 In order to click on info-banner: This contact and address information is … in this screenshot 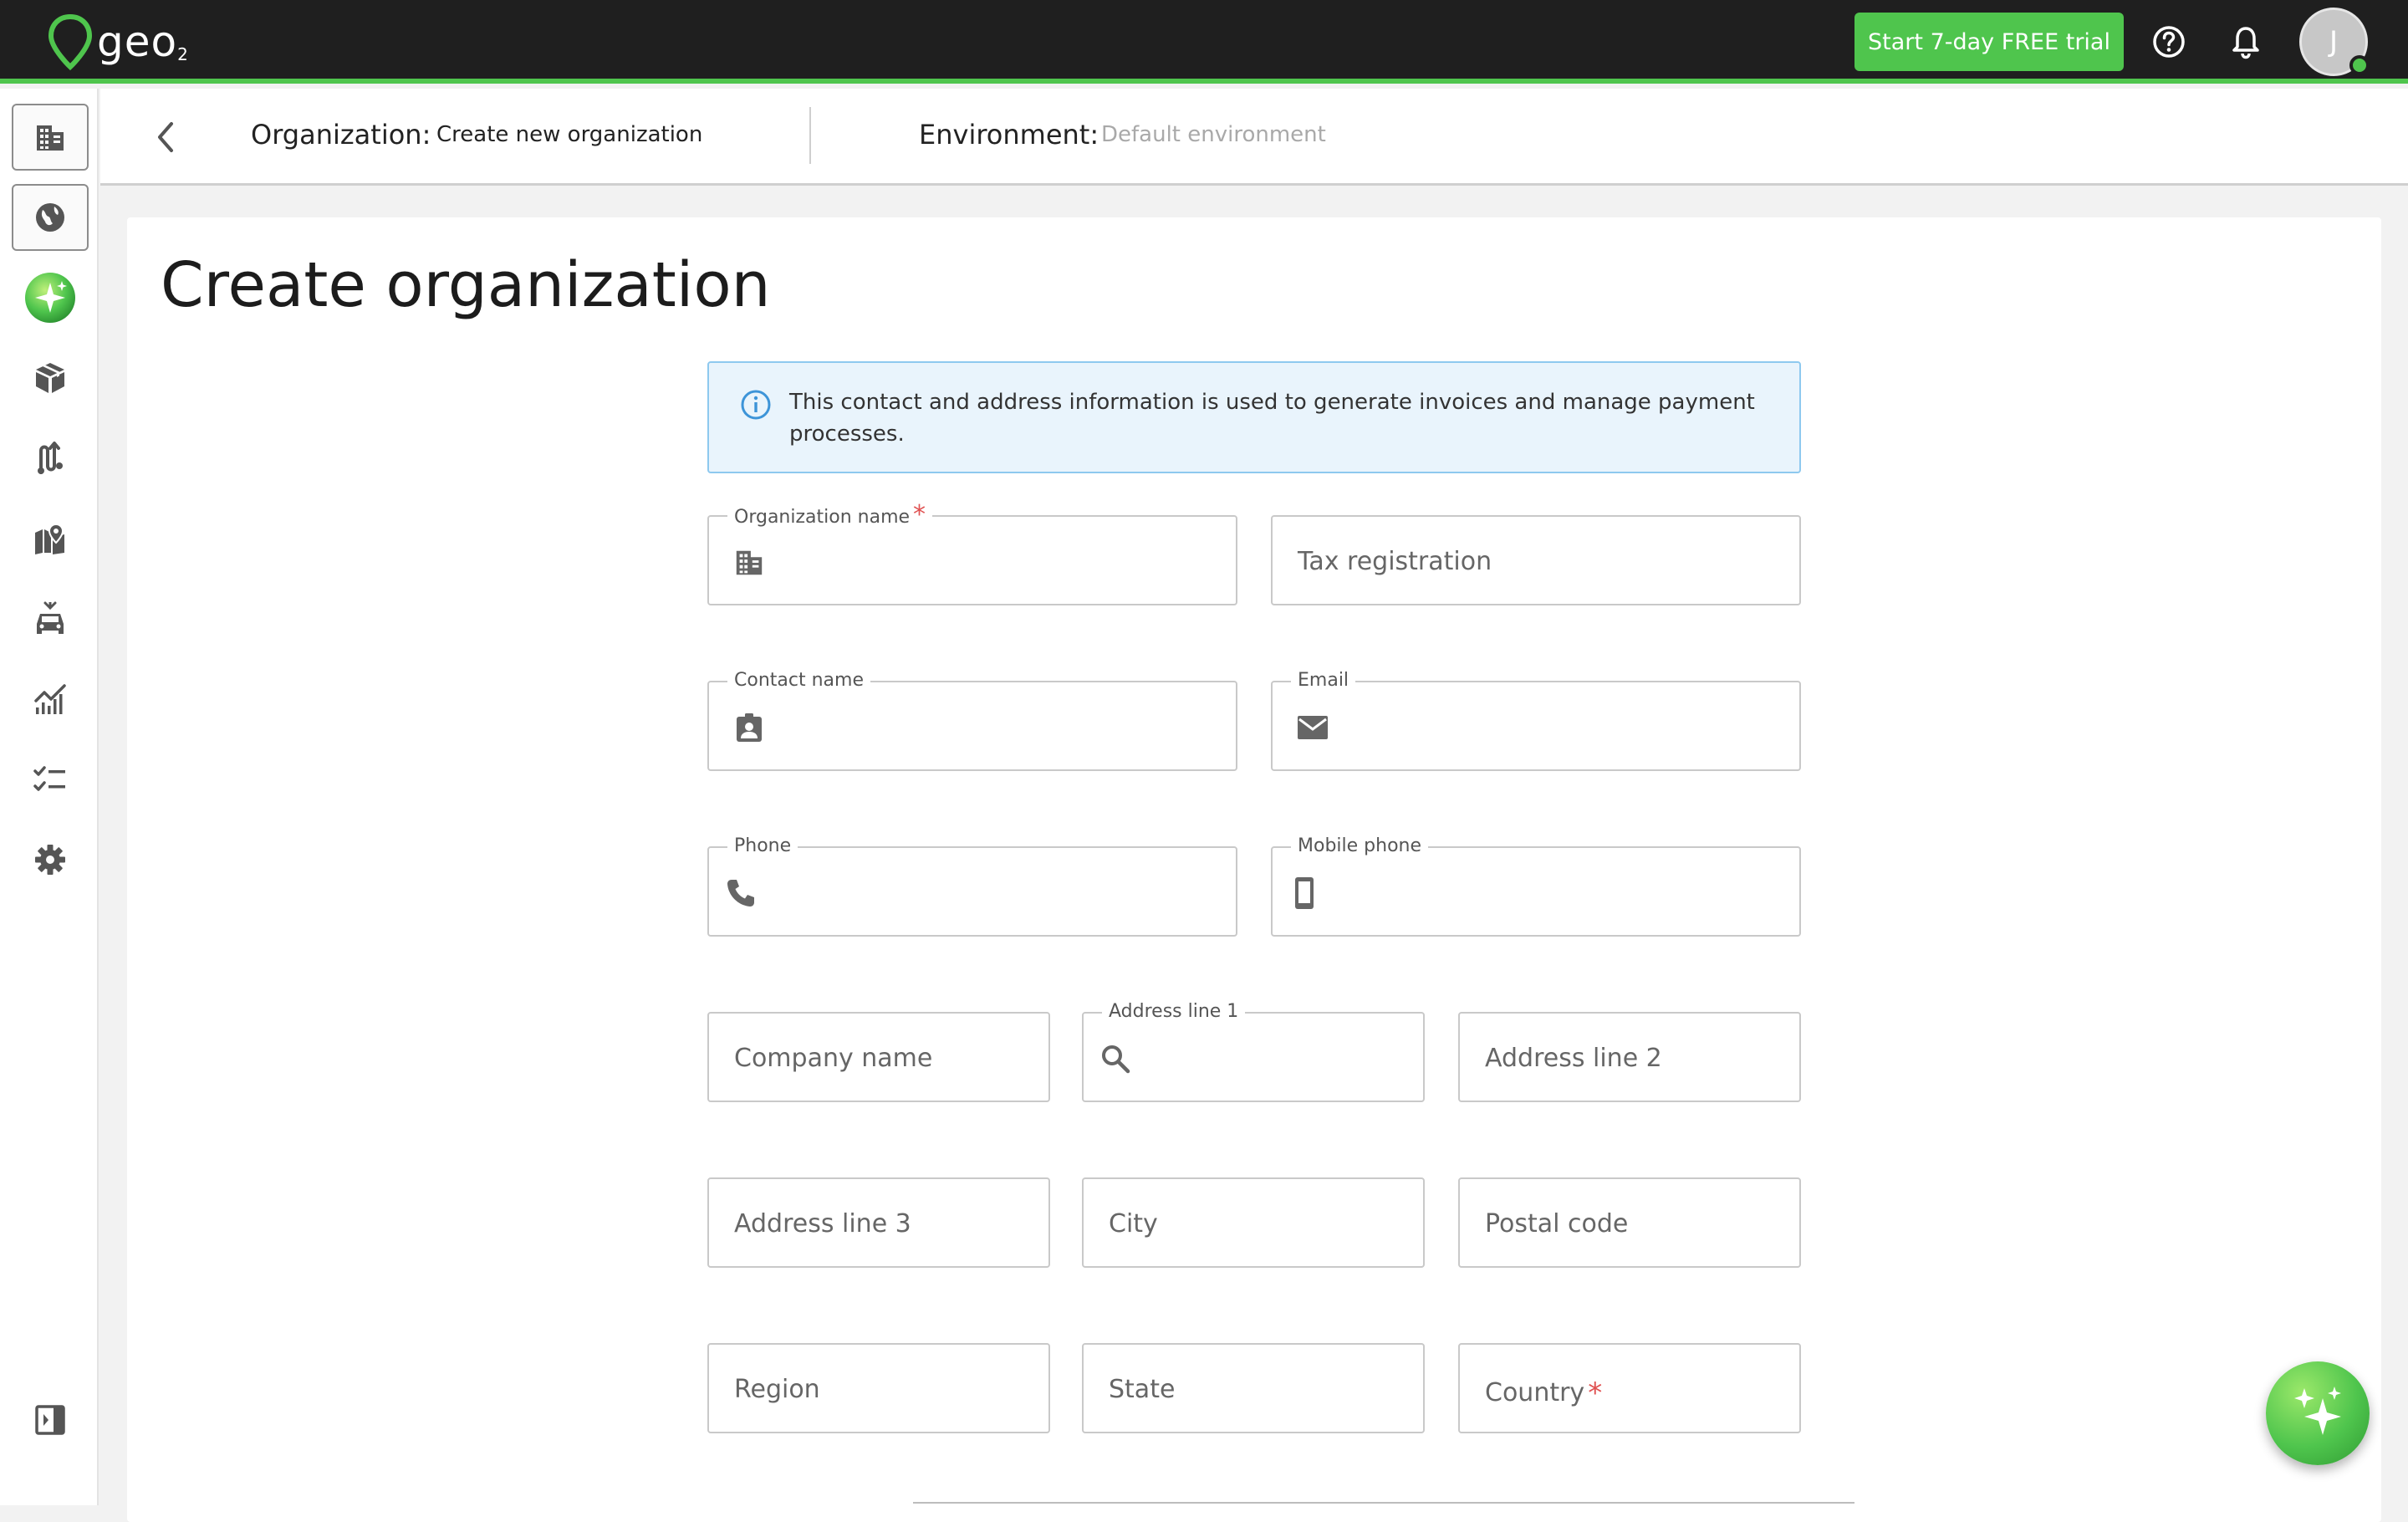, I will do `click(1254, 417)`.